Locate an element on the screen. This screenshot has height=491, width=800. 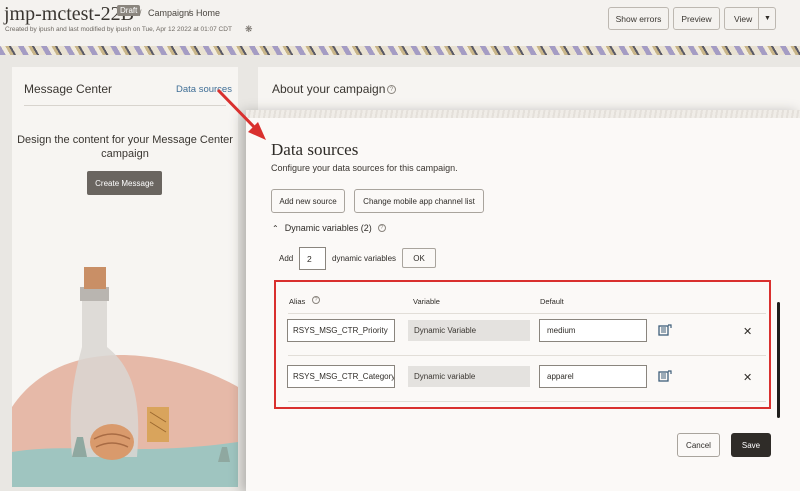
breadcrumb-campaigns: Campaigns is located at coordinates (171, 13).